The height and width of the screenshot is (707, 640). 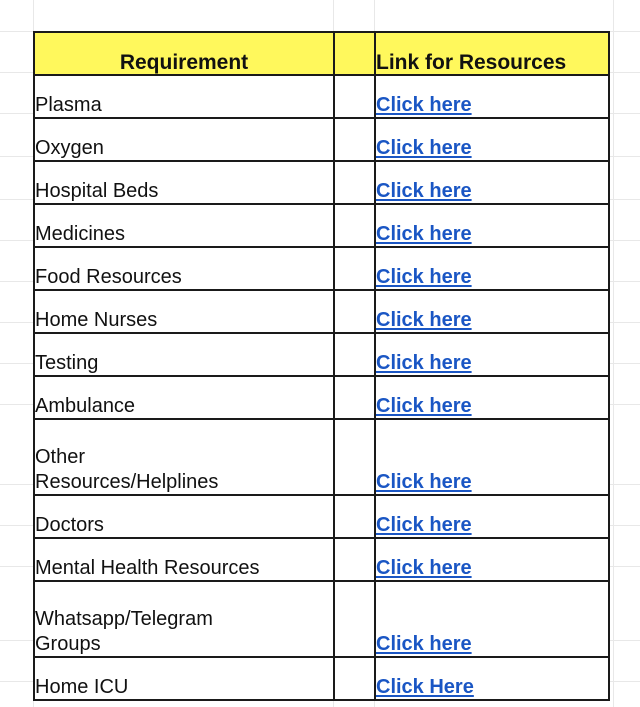 I want to click on table-row: Mental Health Resources Click here, so click(x=321, y=559).